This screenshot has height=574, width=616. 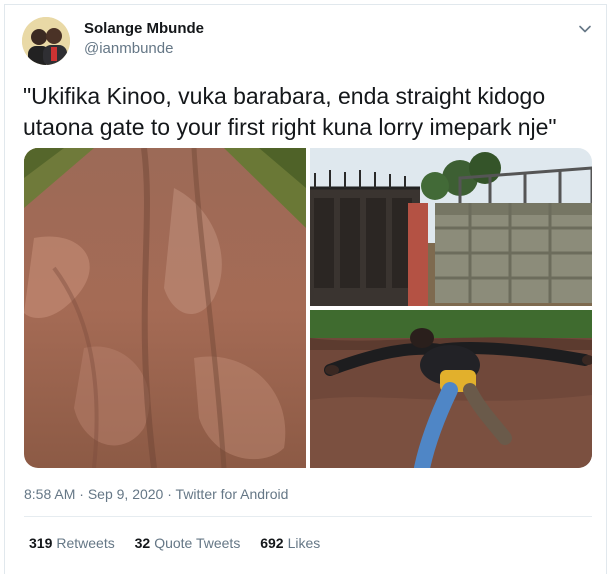 I want to click on chevron-down-icon, so click(x=585, y=29).